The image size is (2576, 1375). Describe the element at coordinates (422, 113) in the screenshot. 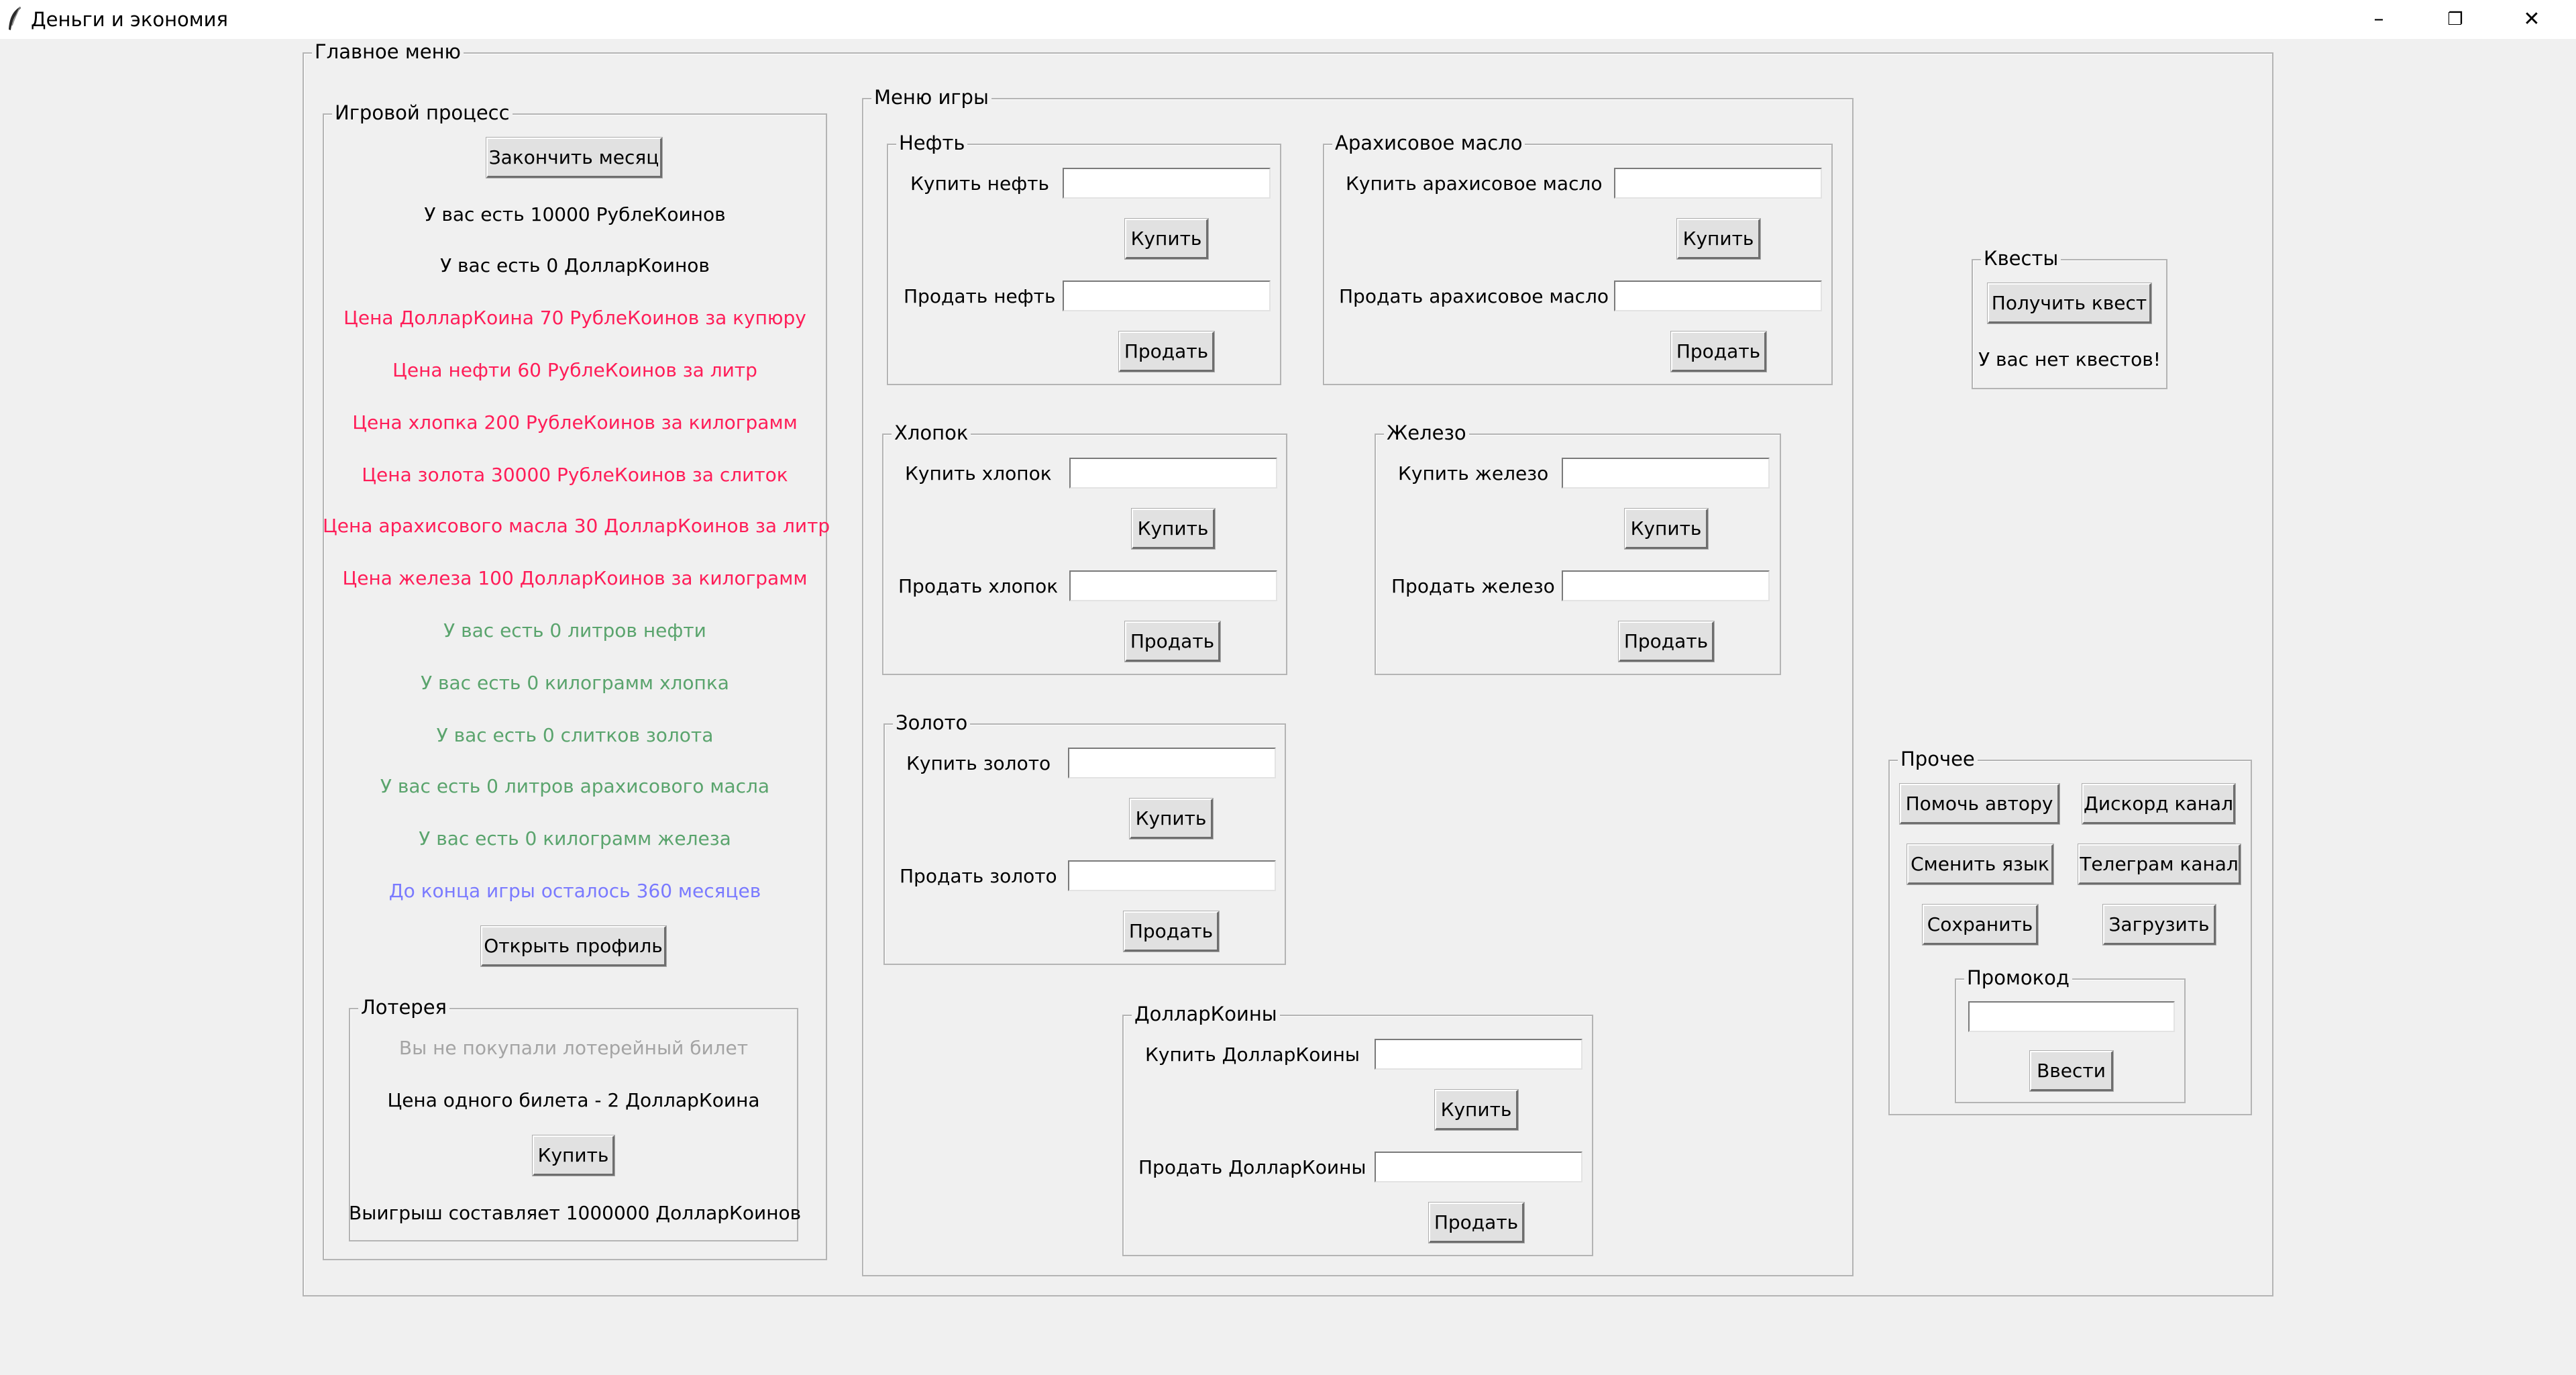

I see `game-process-legend: Игровой процесс` at that location.